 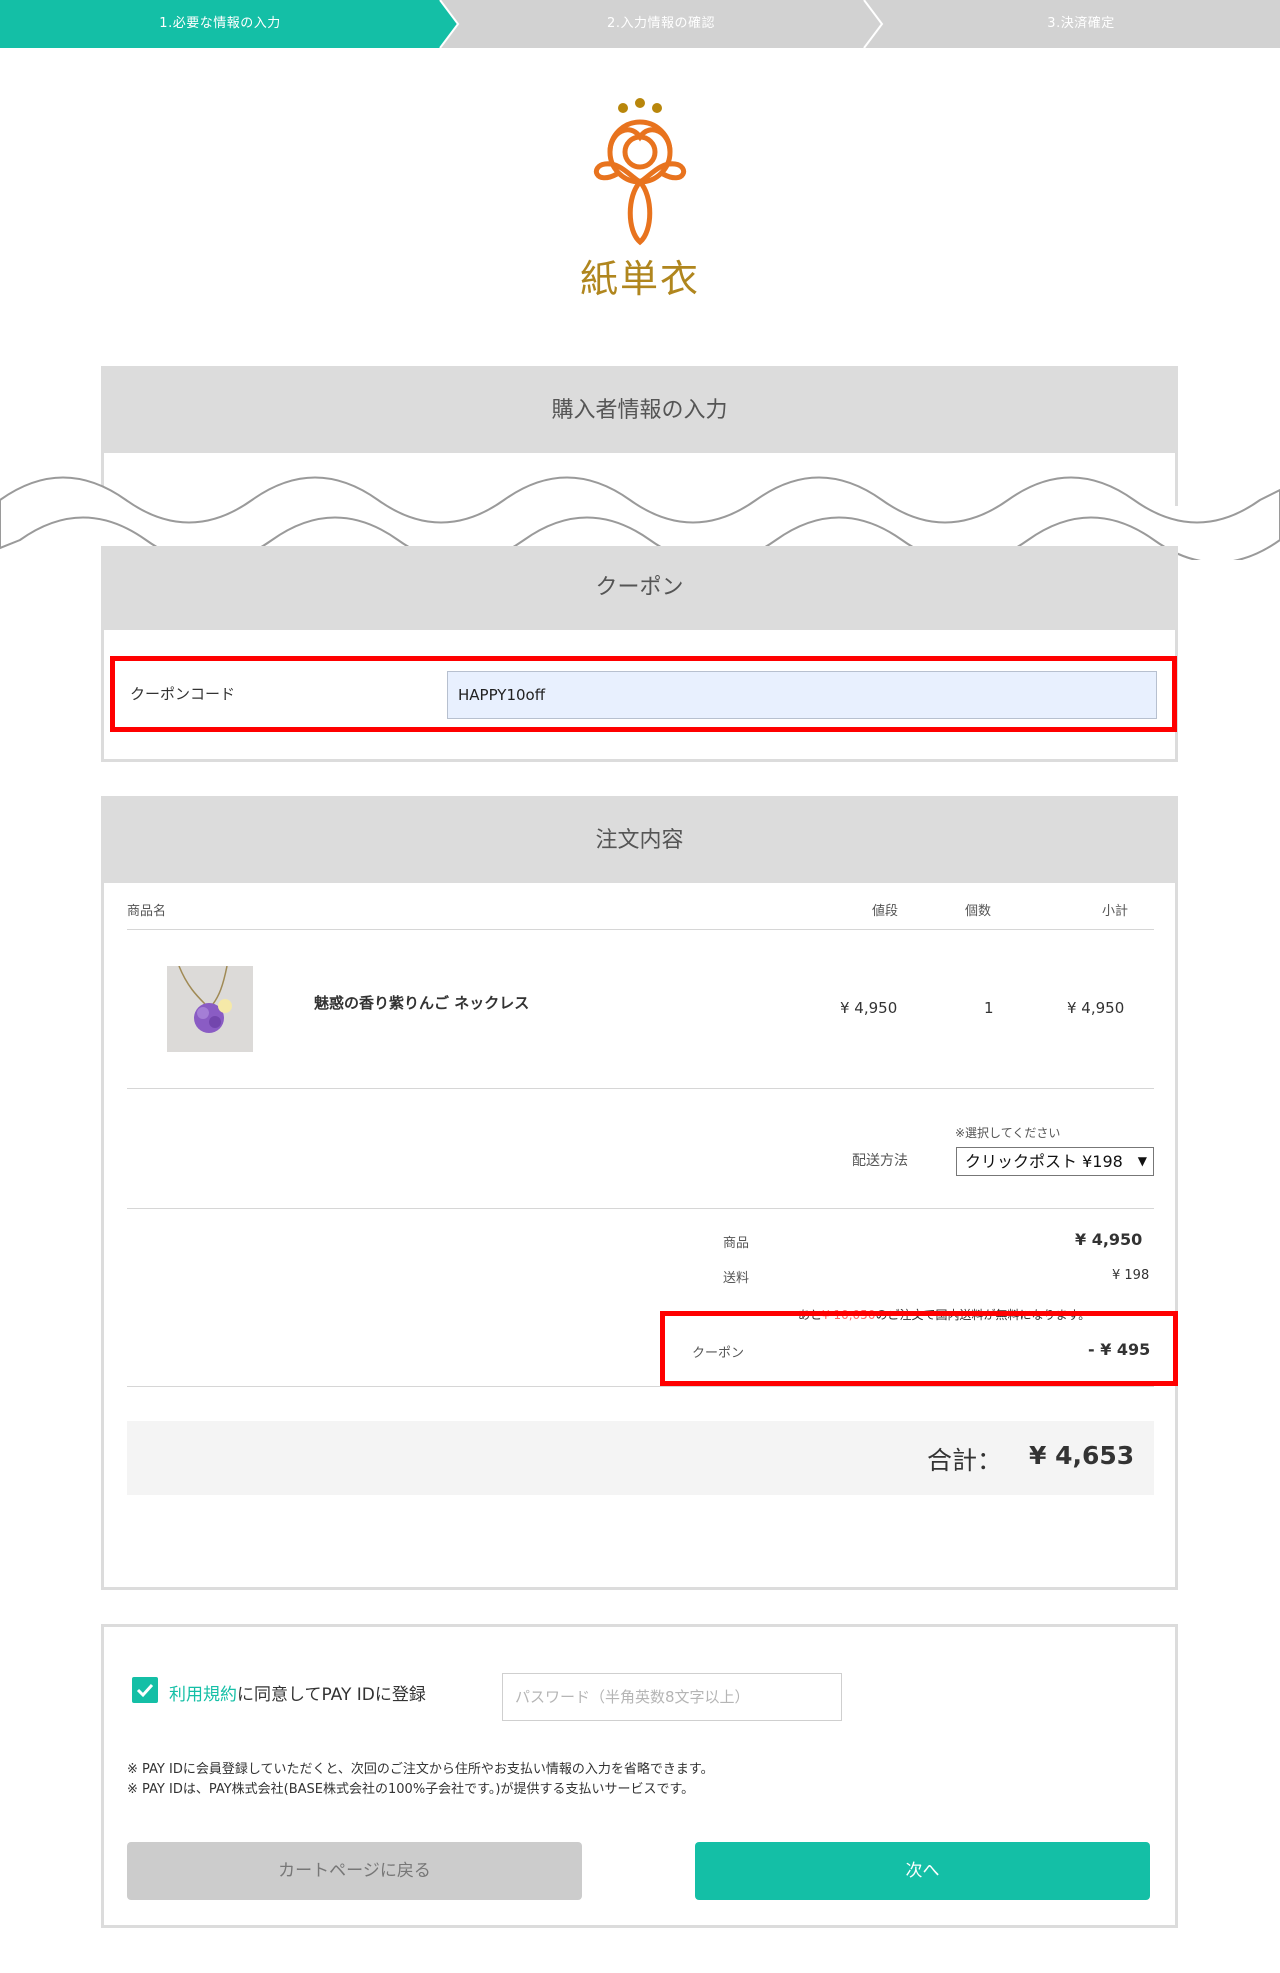 What do you see at coordinates (922, 1871) in the screenshot?
I see `next-button: 次へ` at bounding box center [922, 1871].